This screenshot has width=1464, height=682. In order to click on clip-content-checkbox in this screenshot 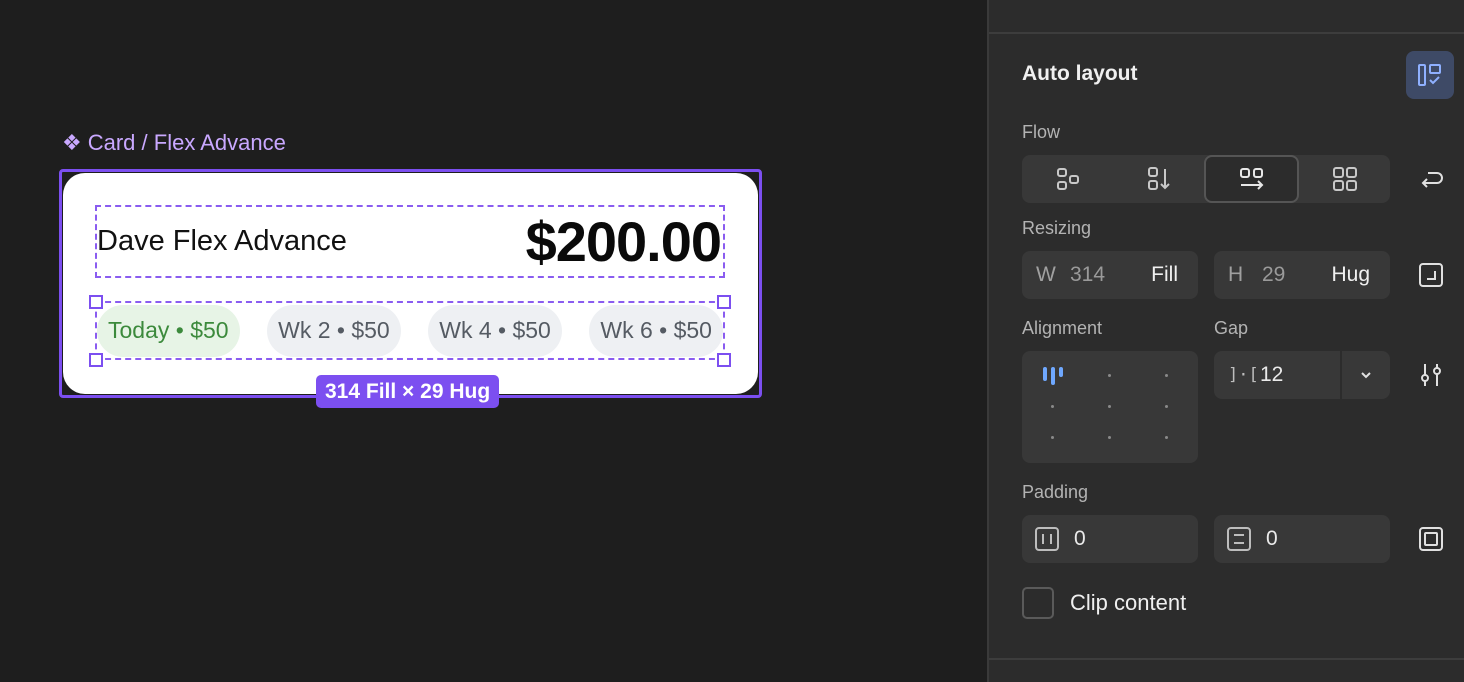, I will do `click(1038, 603)`.